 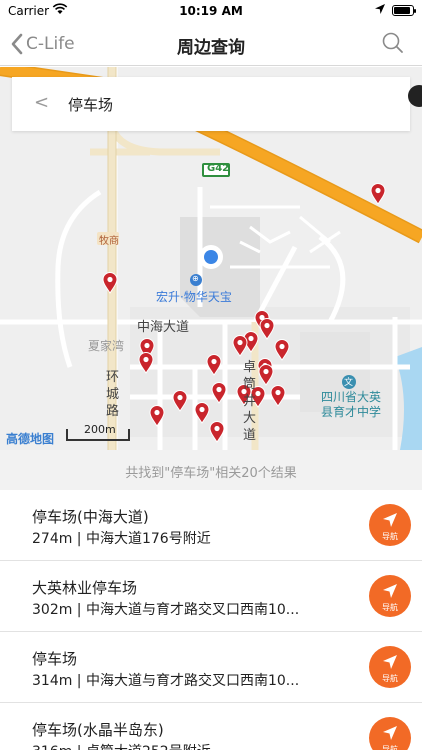 I want to click on school-label: 四川省大英县育才中学, so click(x=350, y=404).